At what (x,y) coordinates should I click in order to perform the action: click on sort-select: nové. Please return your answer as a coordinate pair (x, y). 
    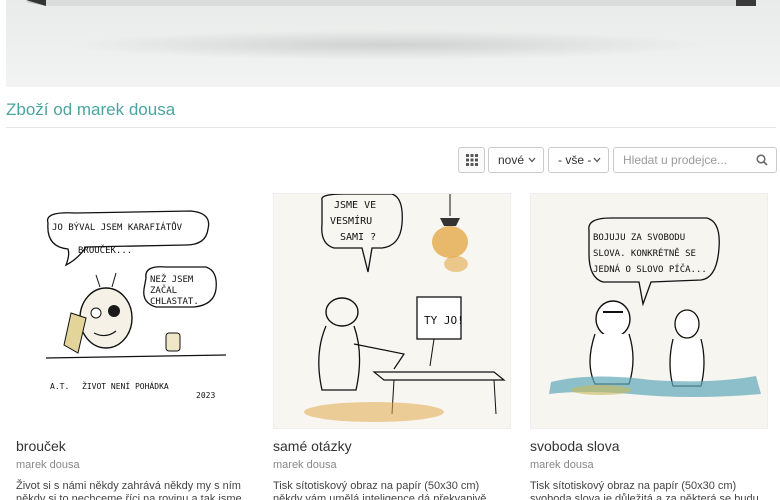
    Looking at the image, I should click on (516, 160).